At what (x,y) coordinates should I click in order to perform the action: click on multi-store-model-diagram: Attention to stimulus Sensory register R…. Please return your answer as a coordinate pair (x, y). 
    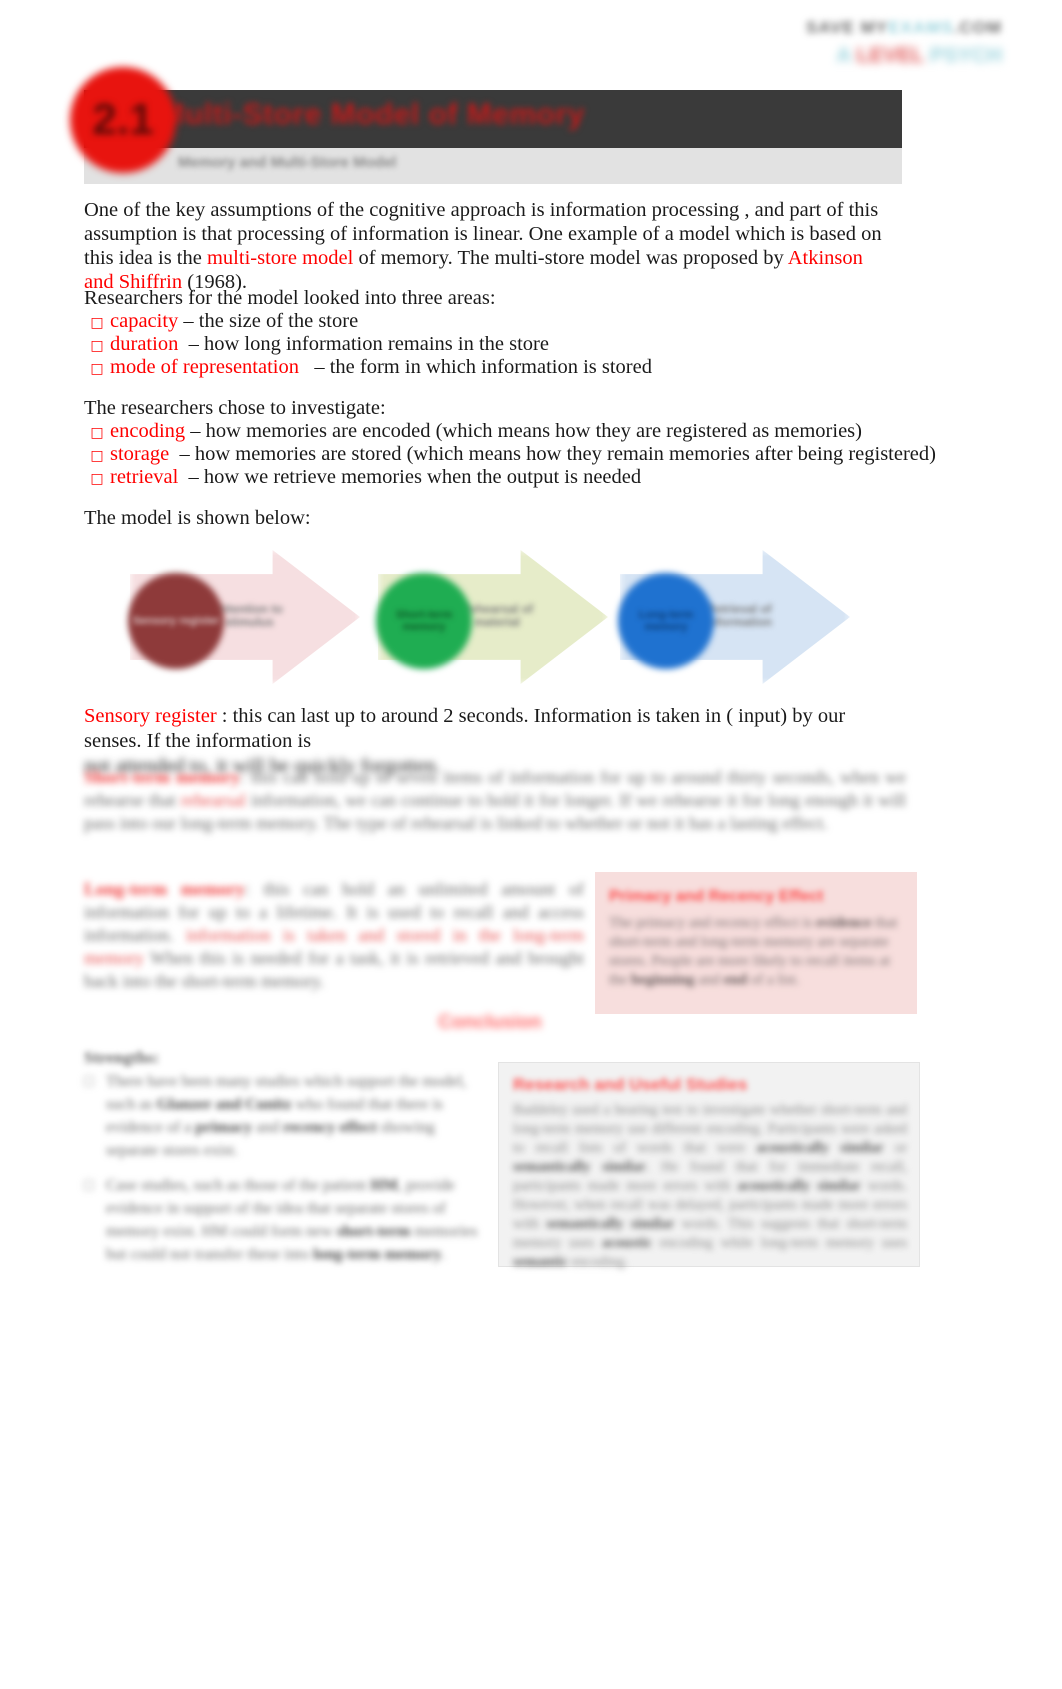
    Looking at the image, I should click on (492, 617).